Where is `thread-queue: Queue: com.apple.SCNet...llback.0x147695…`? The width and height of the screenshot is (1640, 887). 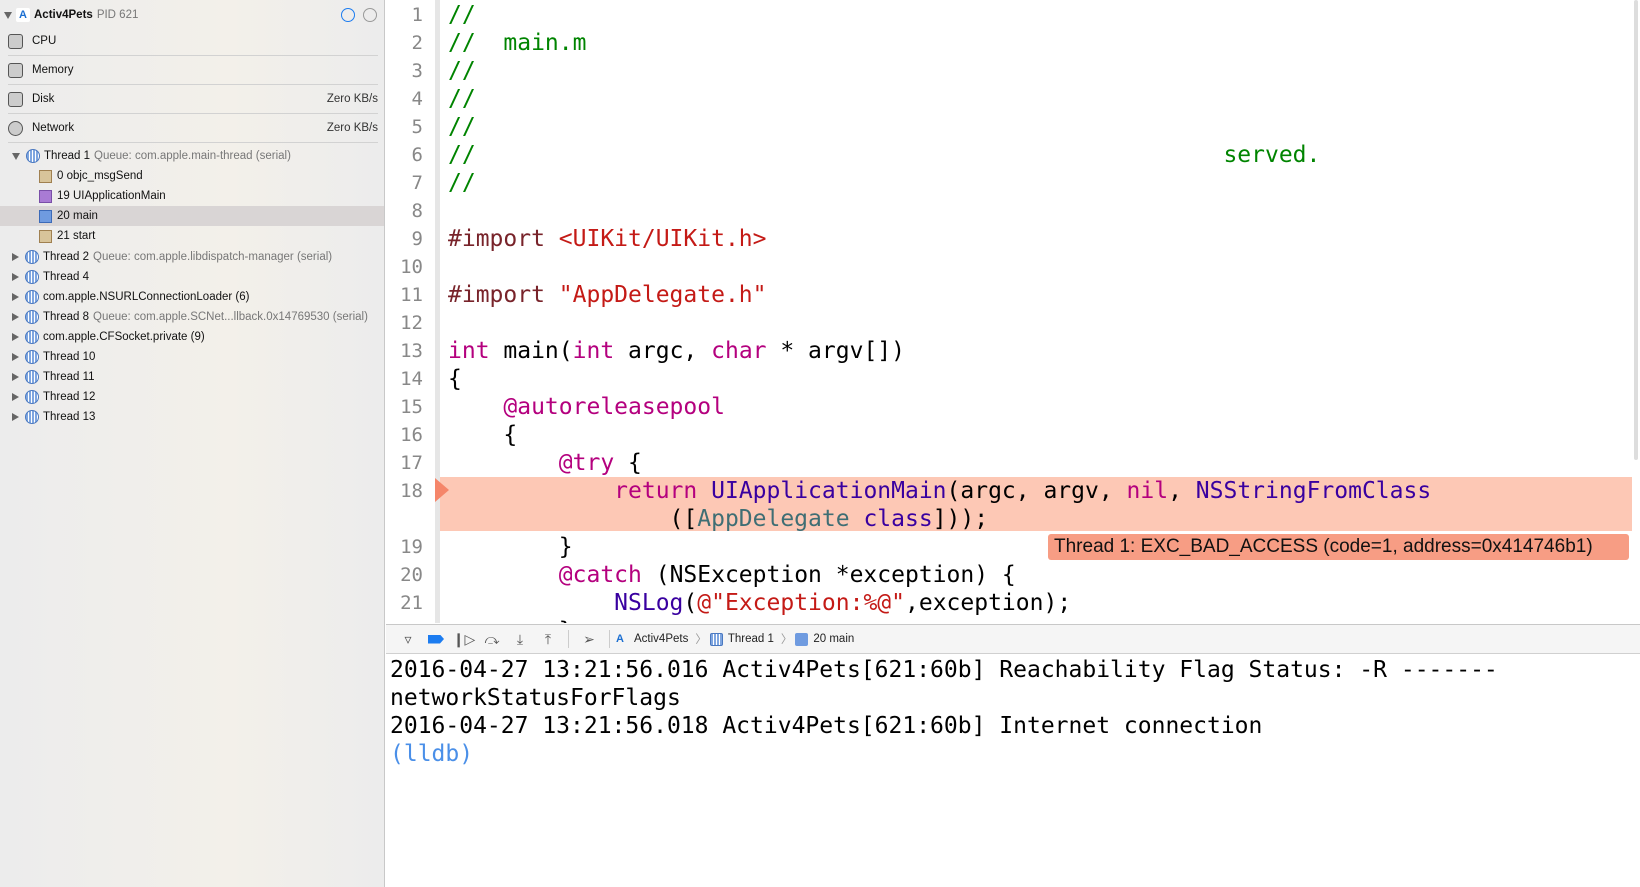
thread-queue: Queue: com.apple.SCNet...llback.0x147695… is located at coordinates (230, 316).